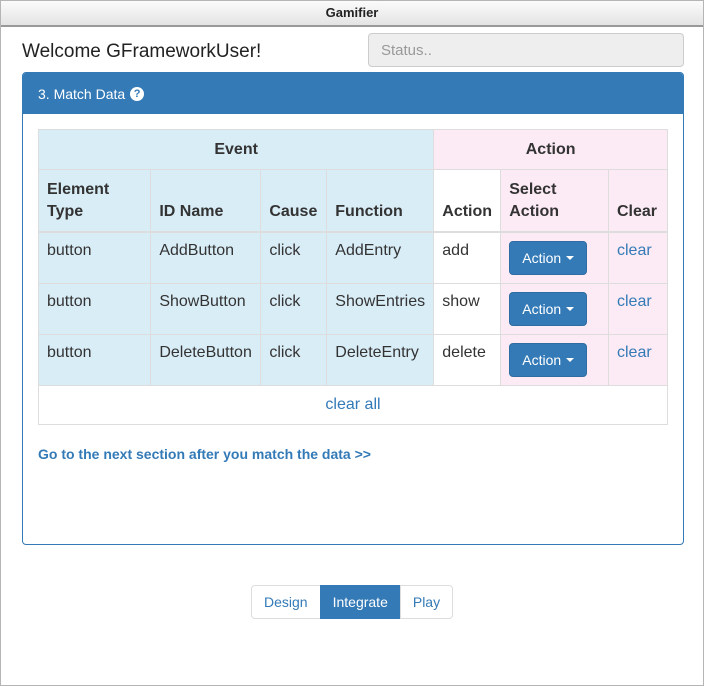 The image size is (704, 686). I want to click on clear-all-cell: clear all, so click(353, 404).